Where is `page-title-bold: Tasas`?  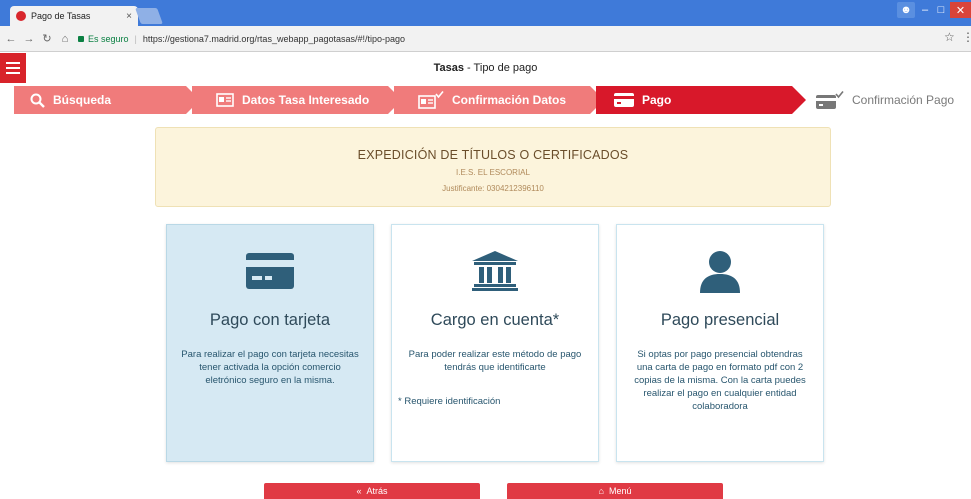 page-title-bold: Tasas is located at coordinates (448, 68).